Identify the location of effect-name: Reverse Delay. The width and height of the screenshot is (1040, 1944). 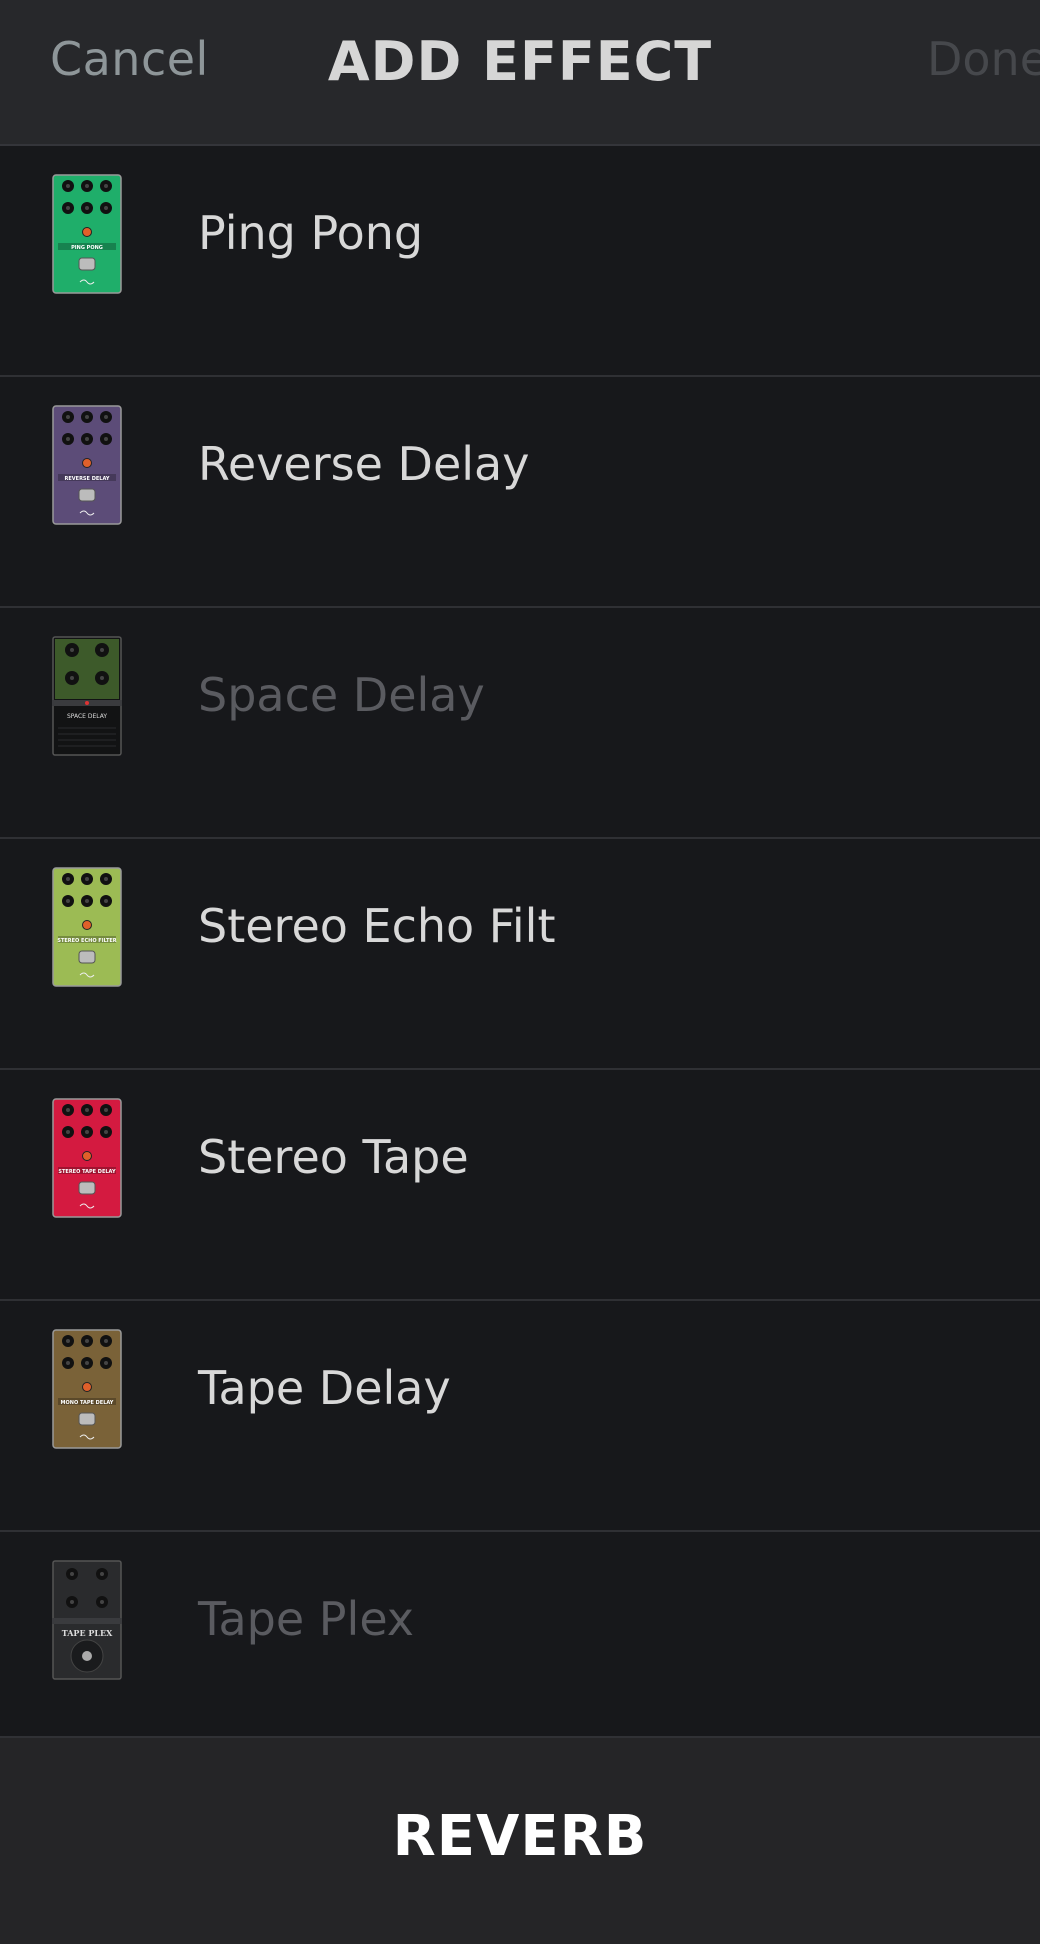
(364, 464).